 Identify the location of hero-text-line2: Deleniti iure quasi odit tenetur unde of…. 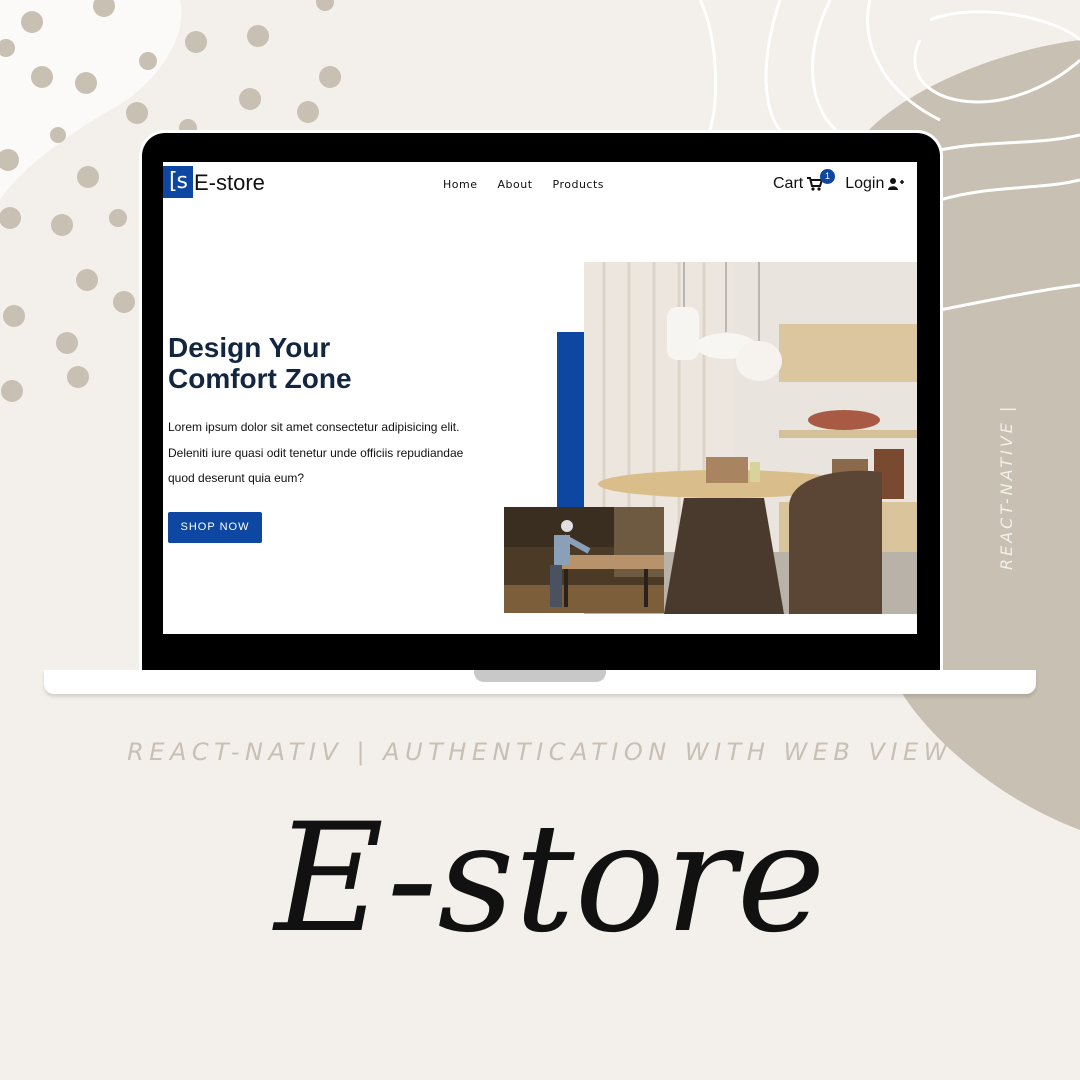
(316, 452).